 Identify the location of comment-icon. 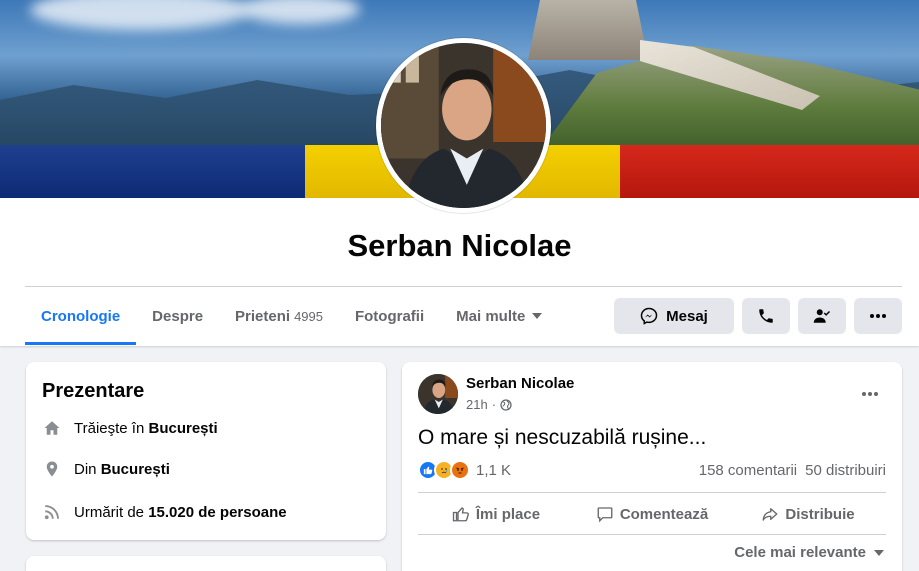
(605, 515).